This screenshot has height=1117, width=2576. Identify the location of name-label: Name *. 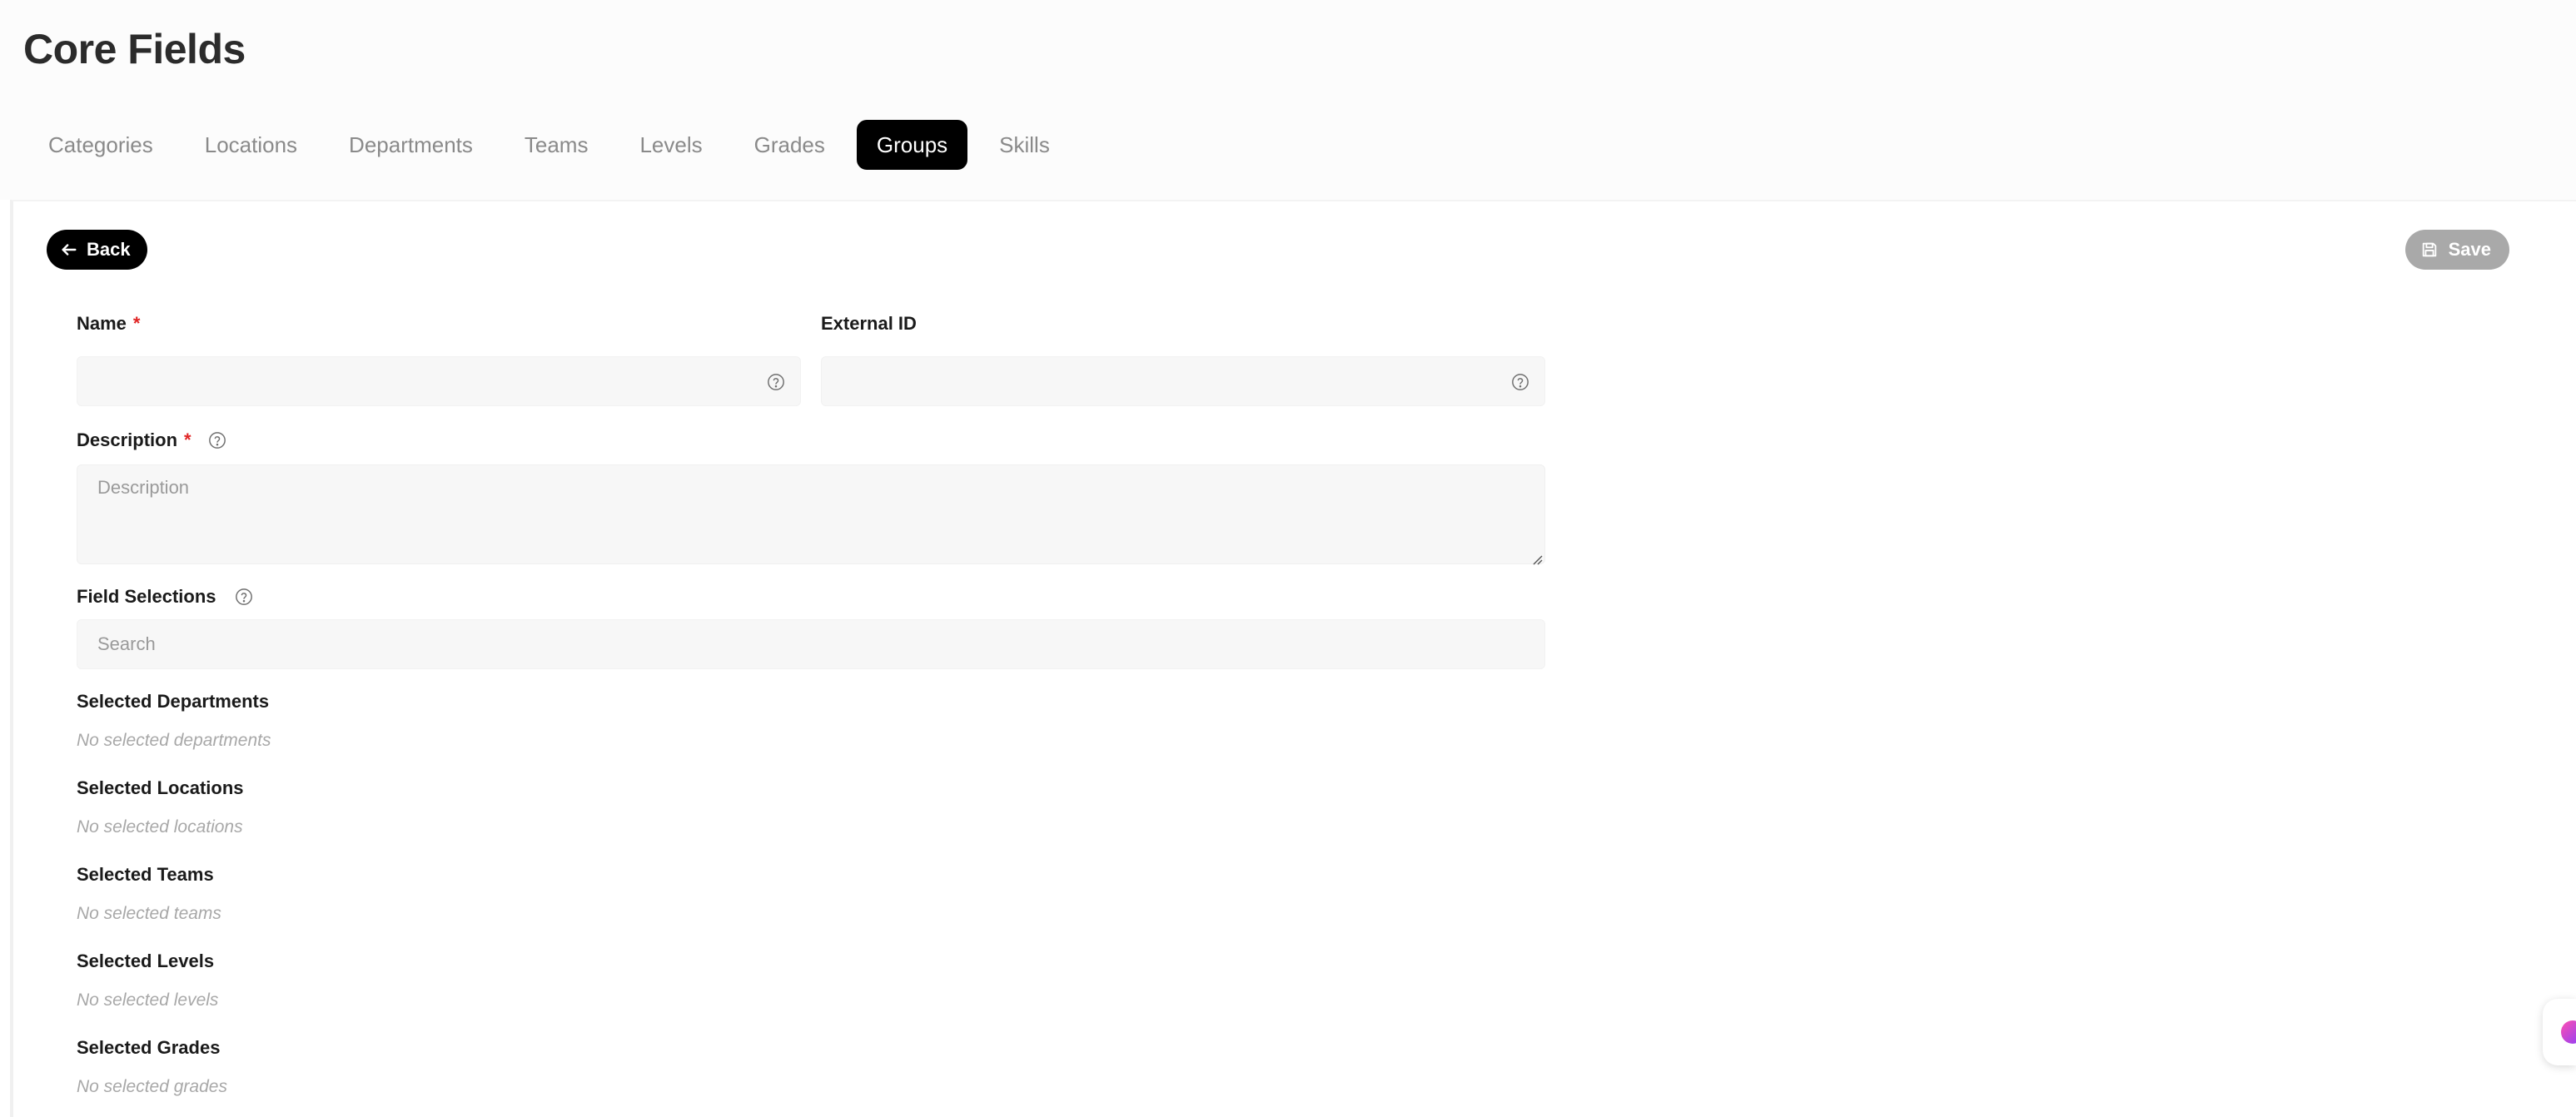
(108, 324).